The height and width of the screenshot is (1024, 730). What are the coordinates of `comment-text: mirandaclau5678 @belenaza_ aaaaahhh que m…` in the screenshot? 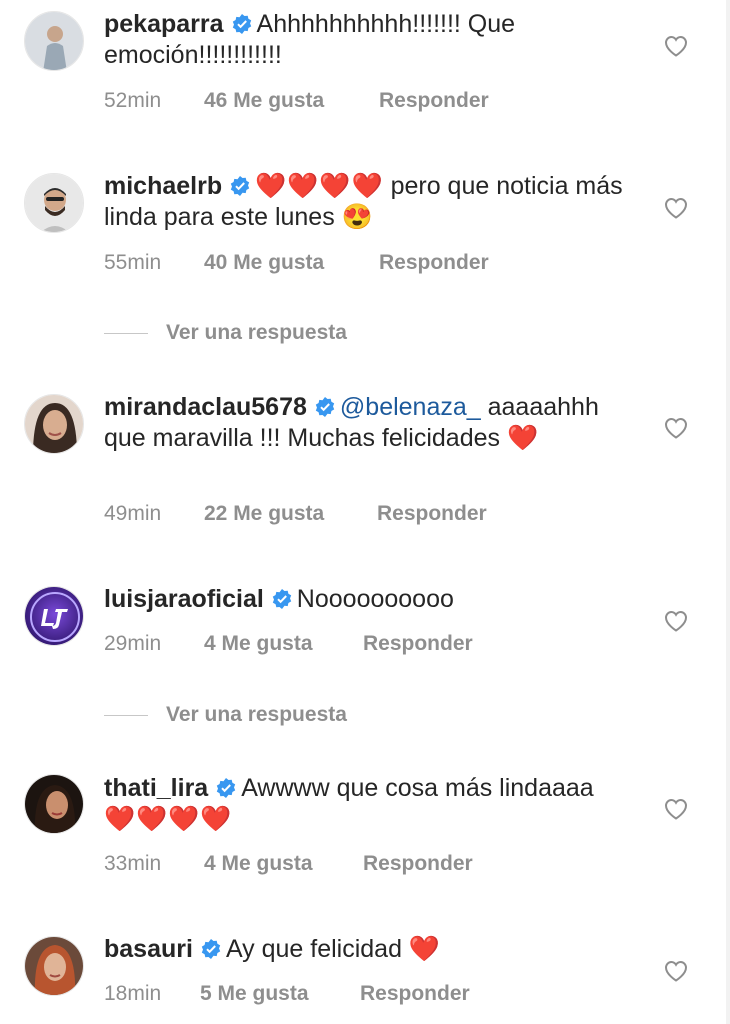 It's located at (364, 423).